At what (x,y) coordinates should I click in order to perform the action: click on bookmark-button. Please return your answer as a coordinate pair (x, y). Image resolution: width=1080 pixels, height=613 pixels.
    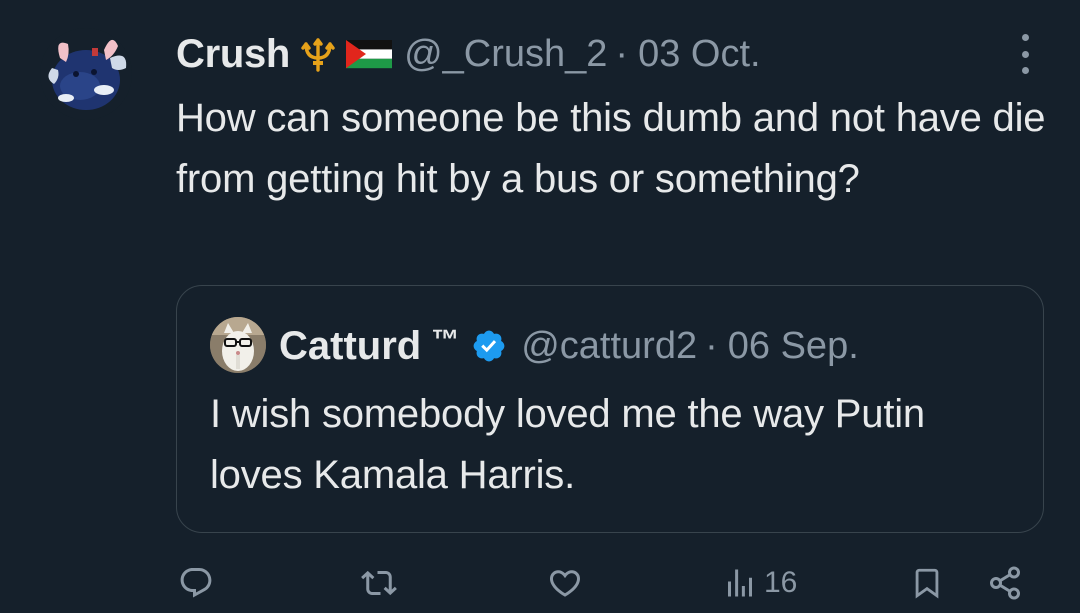
    Looking at the image, I should click on (927, 583).